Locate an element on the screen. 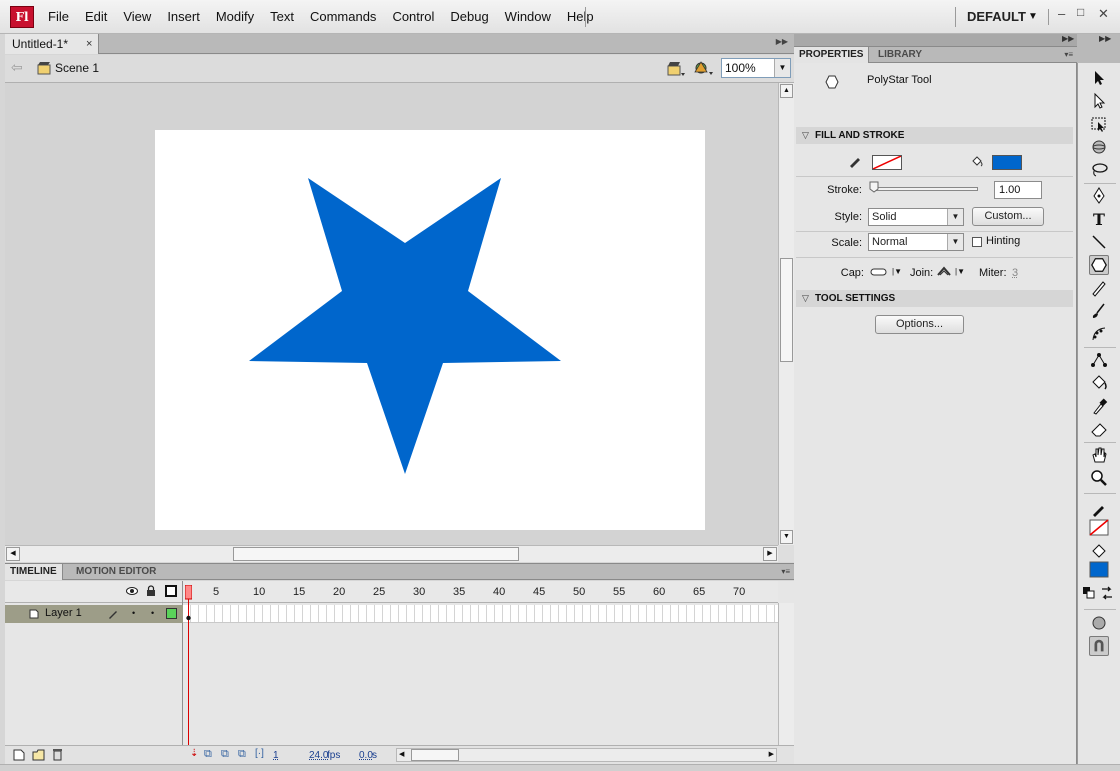 Image resolution: width=1120 pixels, height=771 pixels. tab-timeline: TIMELINE is located at coordinates (34, 572).